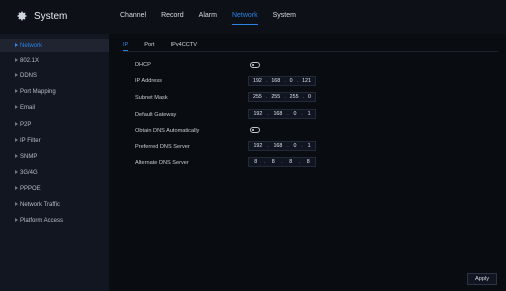 This screenshot has height=291, width=506. I want to click on tab-divider, so click(310, 51).